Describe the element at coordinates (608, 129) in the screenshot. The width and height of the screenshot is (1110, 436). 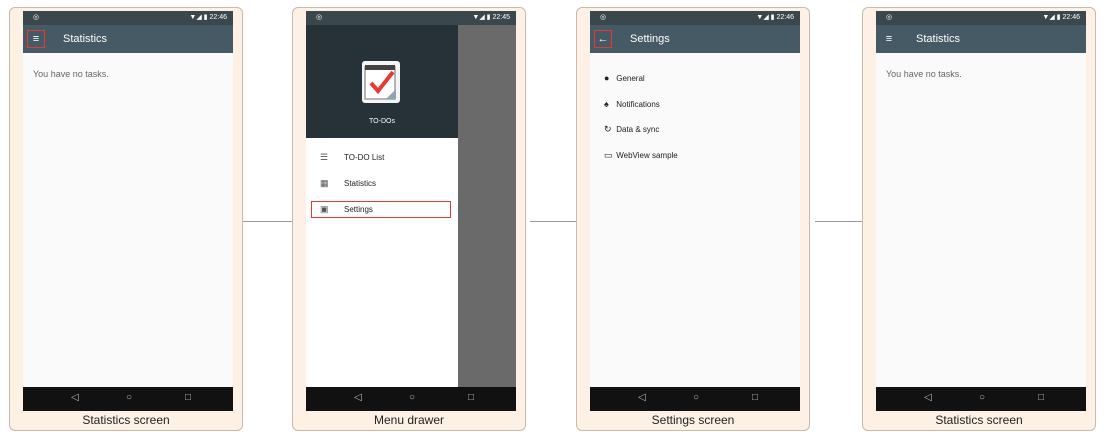
I see `sync-icon: ↻` at that location.